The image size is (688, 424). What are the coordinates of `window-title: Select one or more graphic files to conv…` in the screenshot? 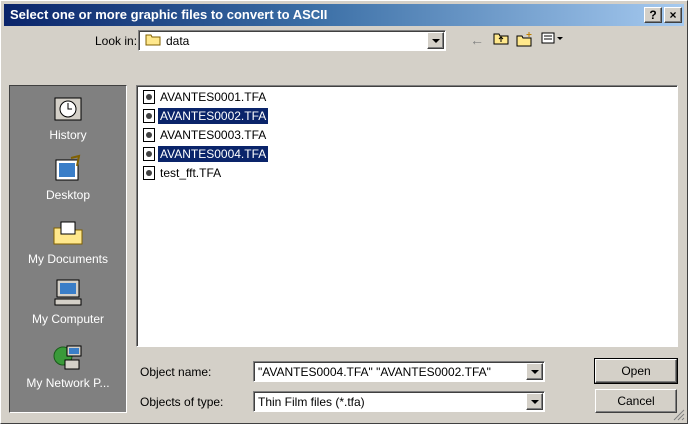 It's located at (169, 14).